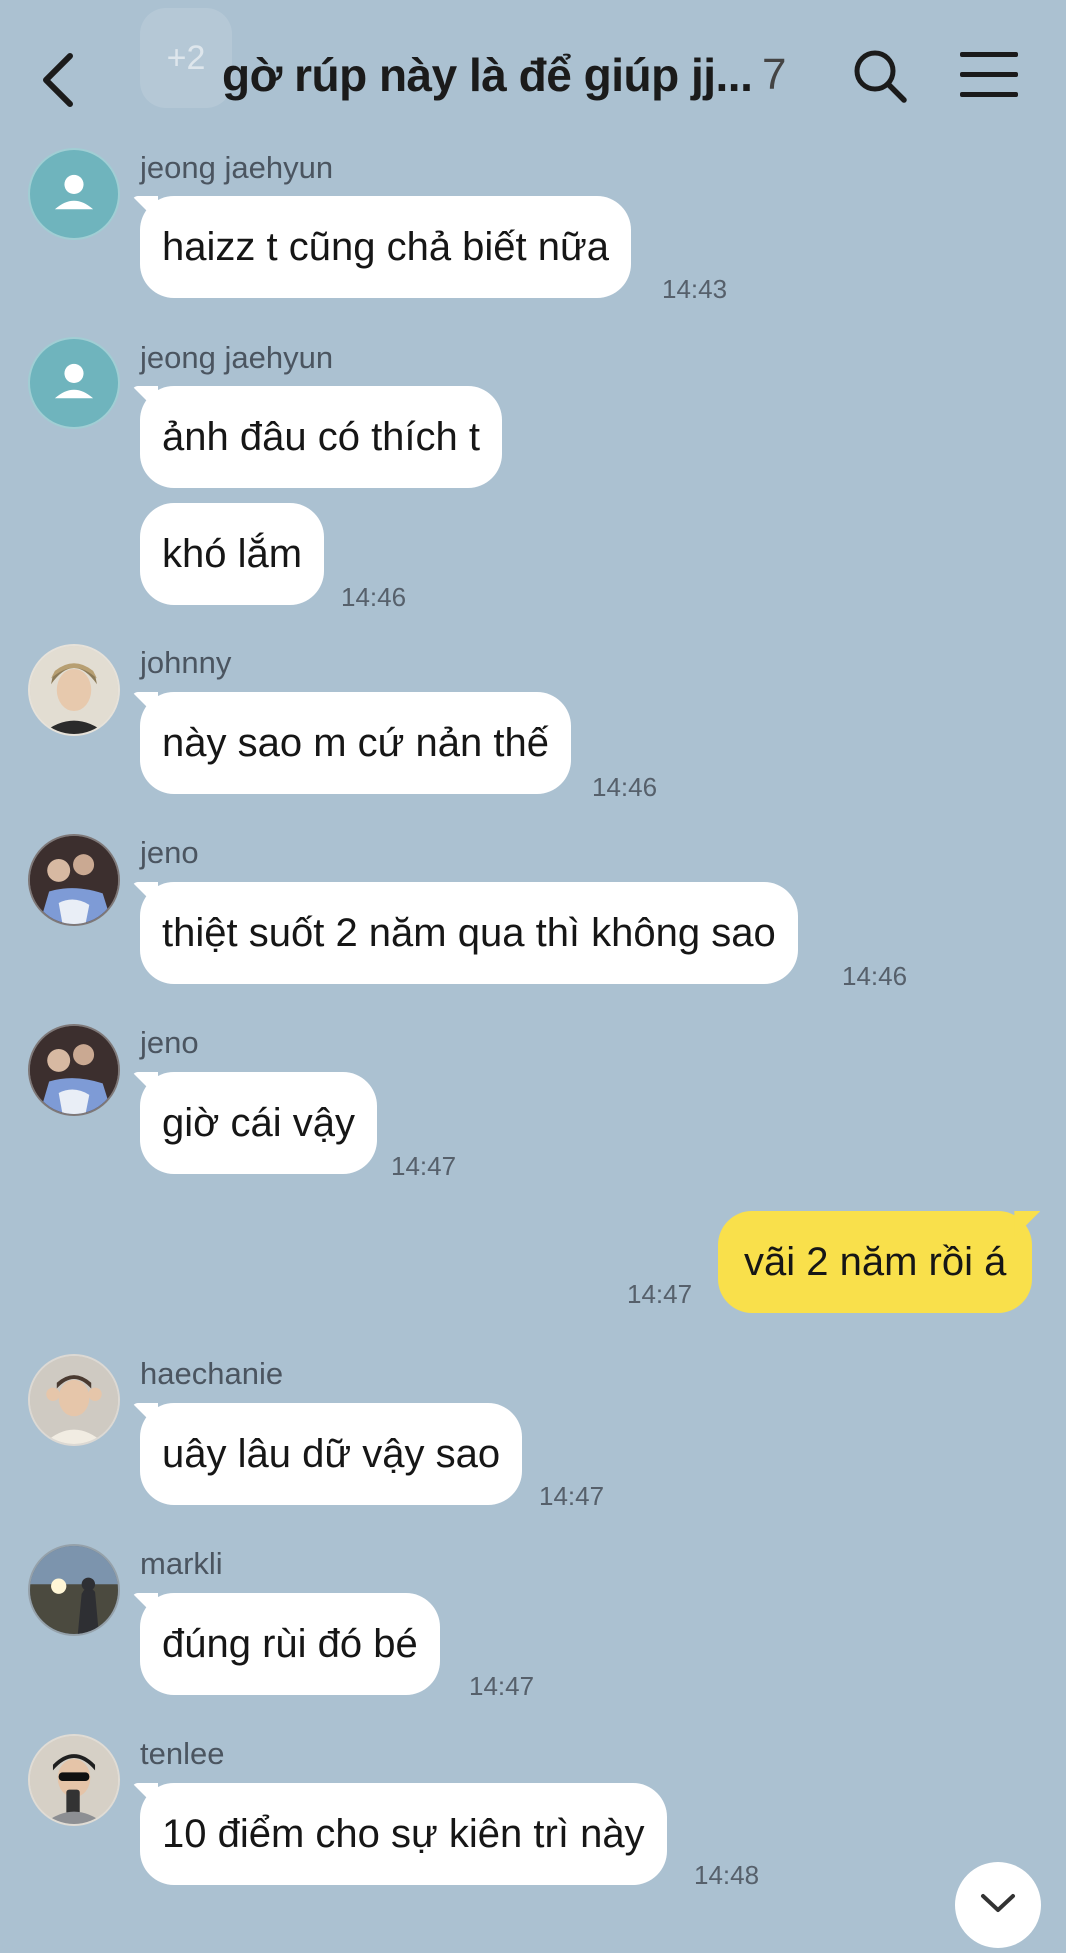  I want to click on sender-name: tenlee, so click(182, 1753).